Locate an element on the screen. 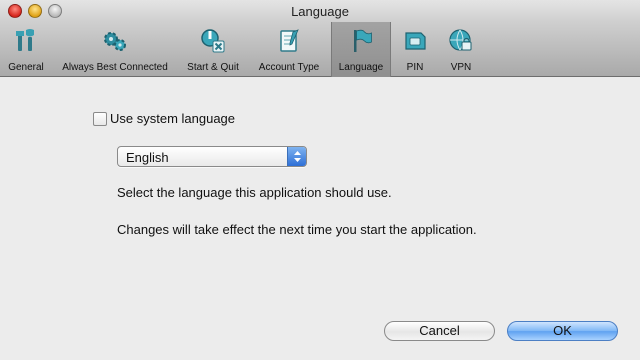 The height and width of the screenshot is (360, 640). vpn-globe-lock-icon is located at coordinates (460, 40).